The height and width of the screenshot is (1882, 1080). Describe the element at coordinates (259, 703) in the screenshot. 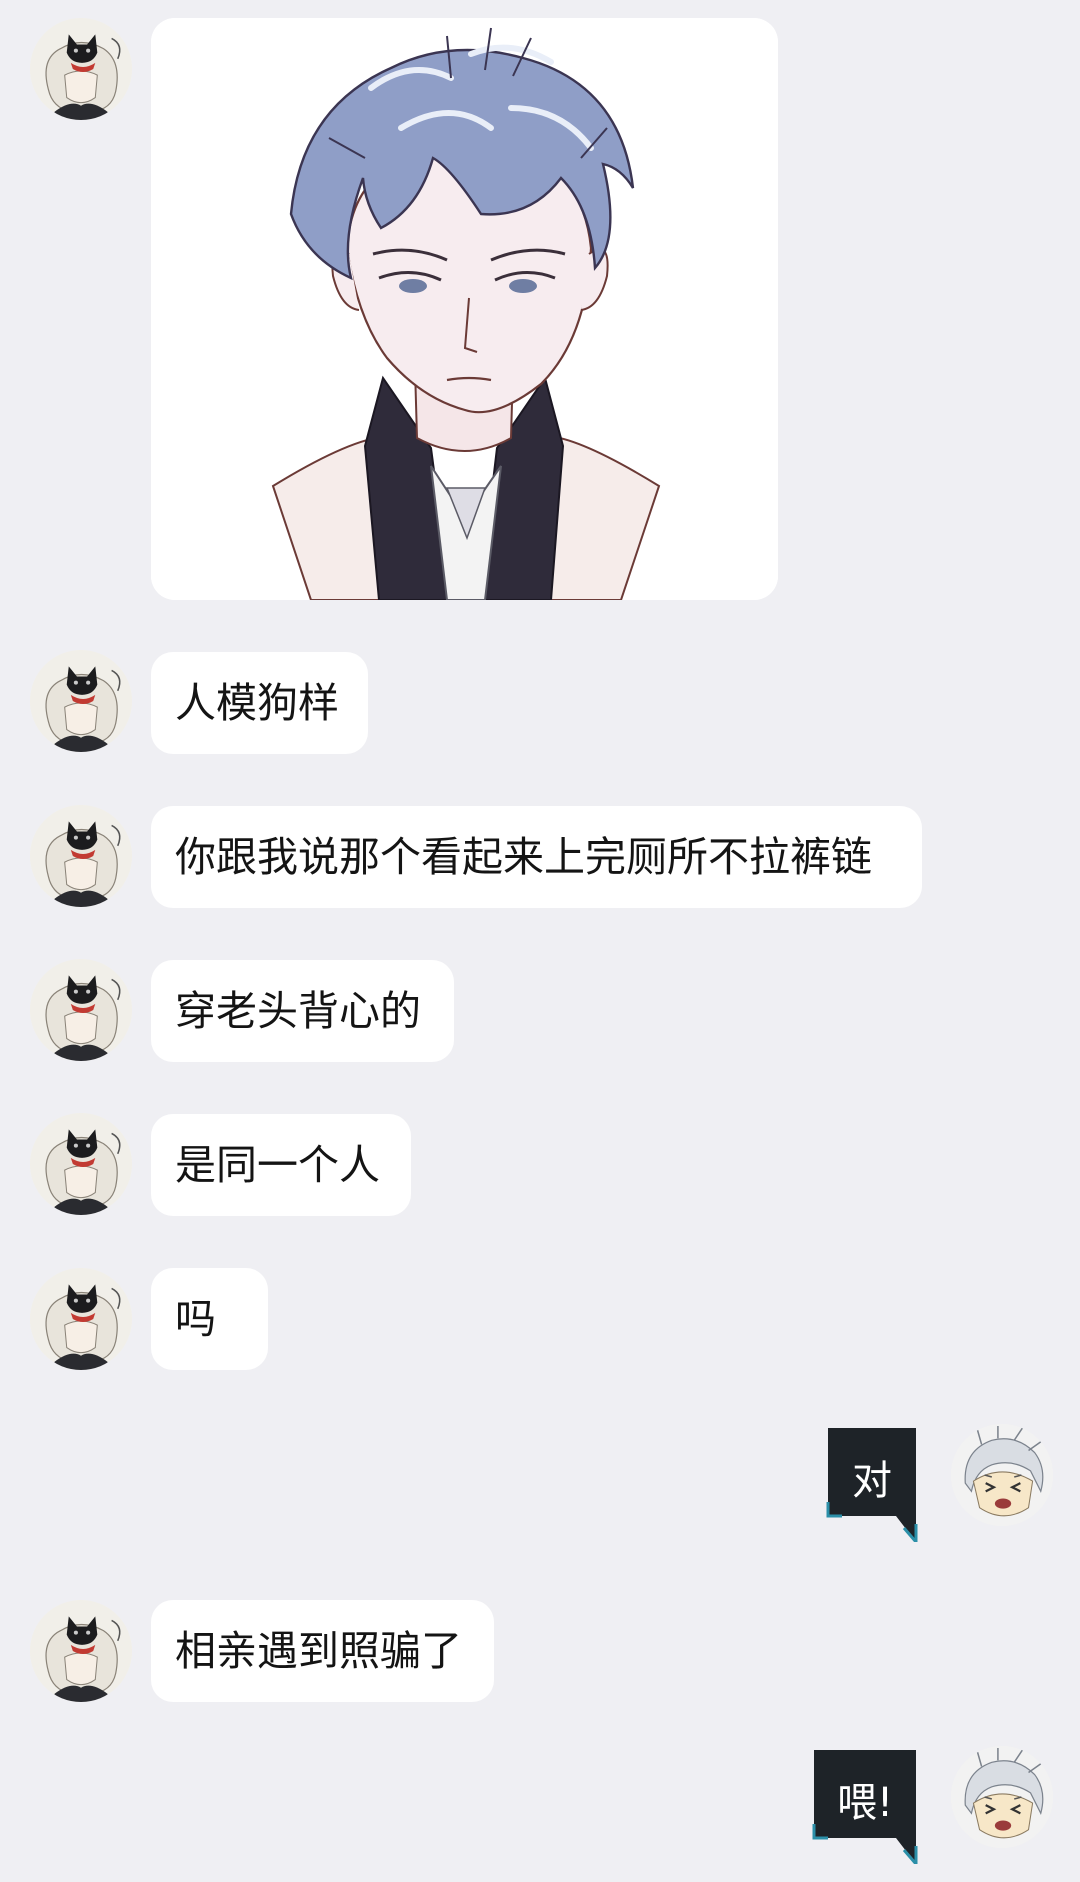

I see `text-message: 人模狗样` at that location.